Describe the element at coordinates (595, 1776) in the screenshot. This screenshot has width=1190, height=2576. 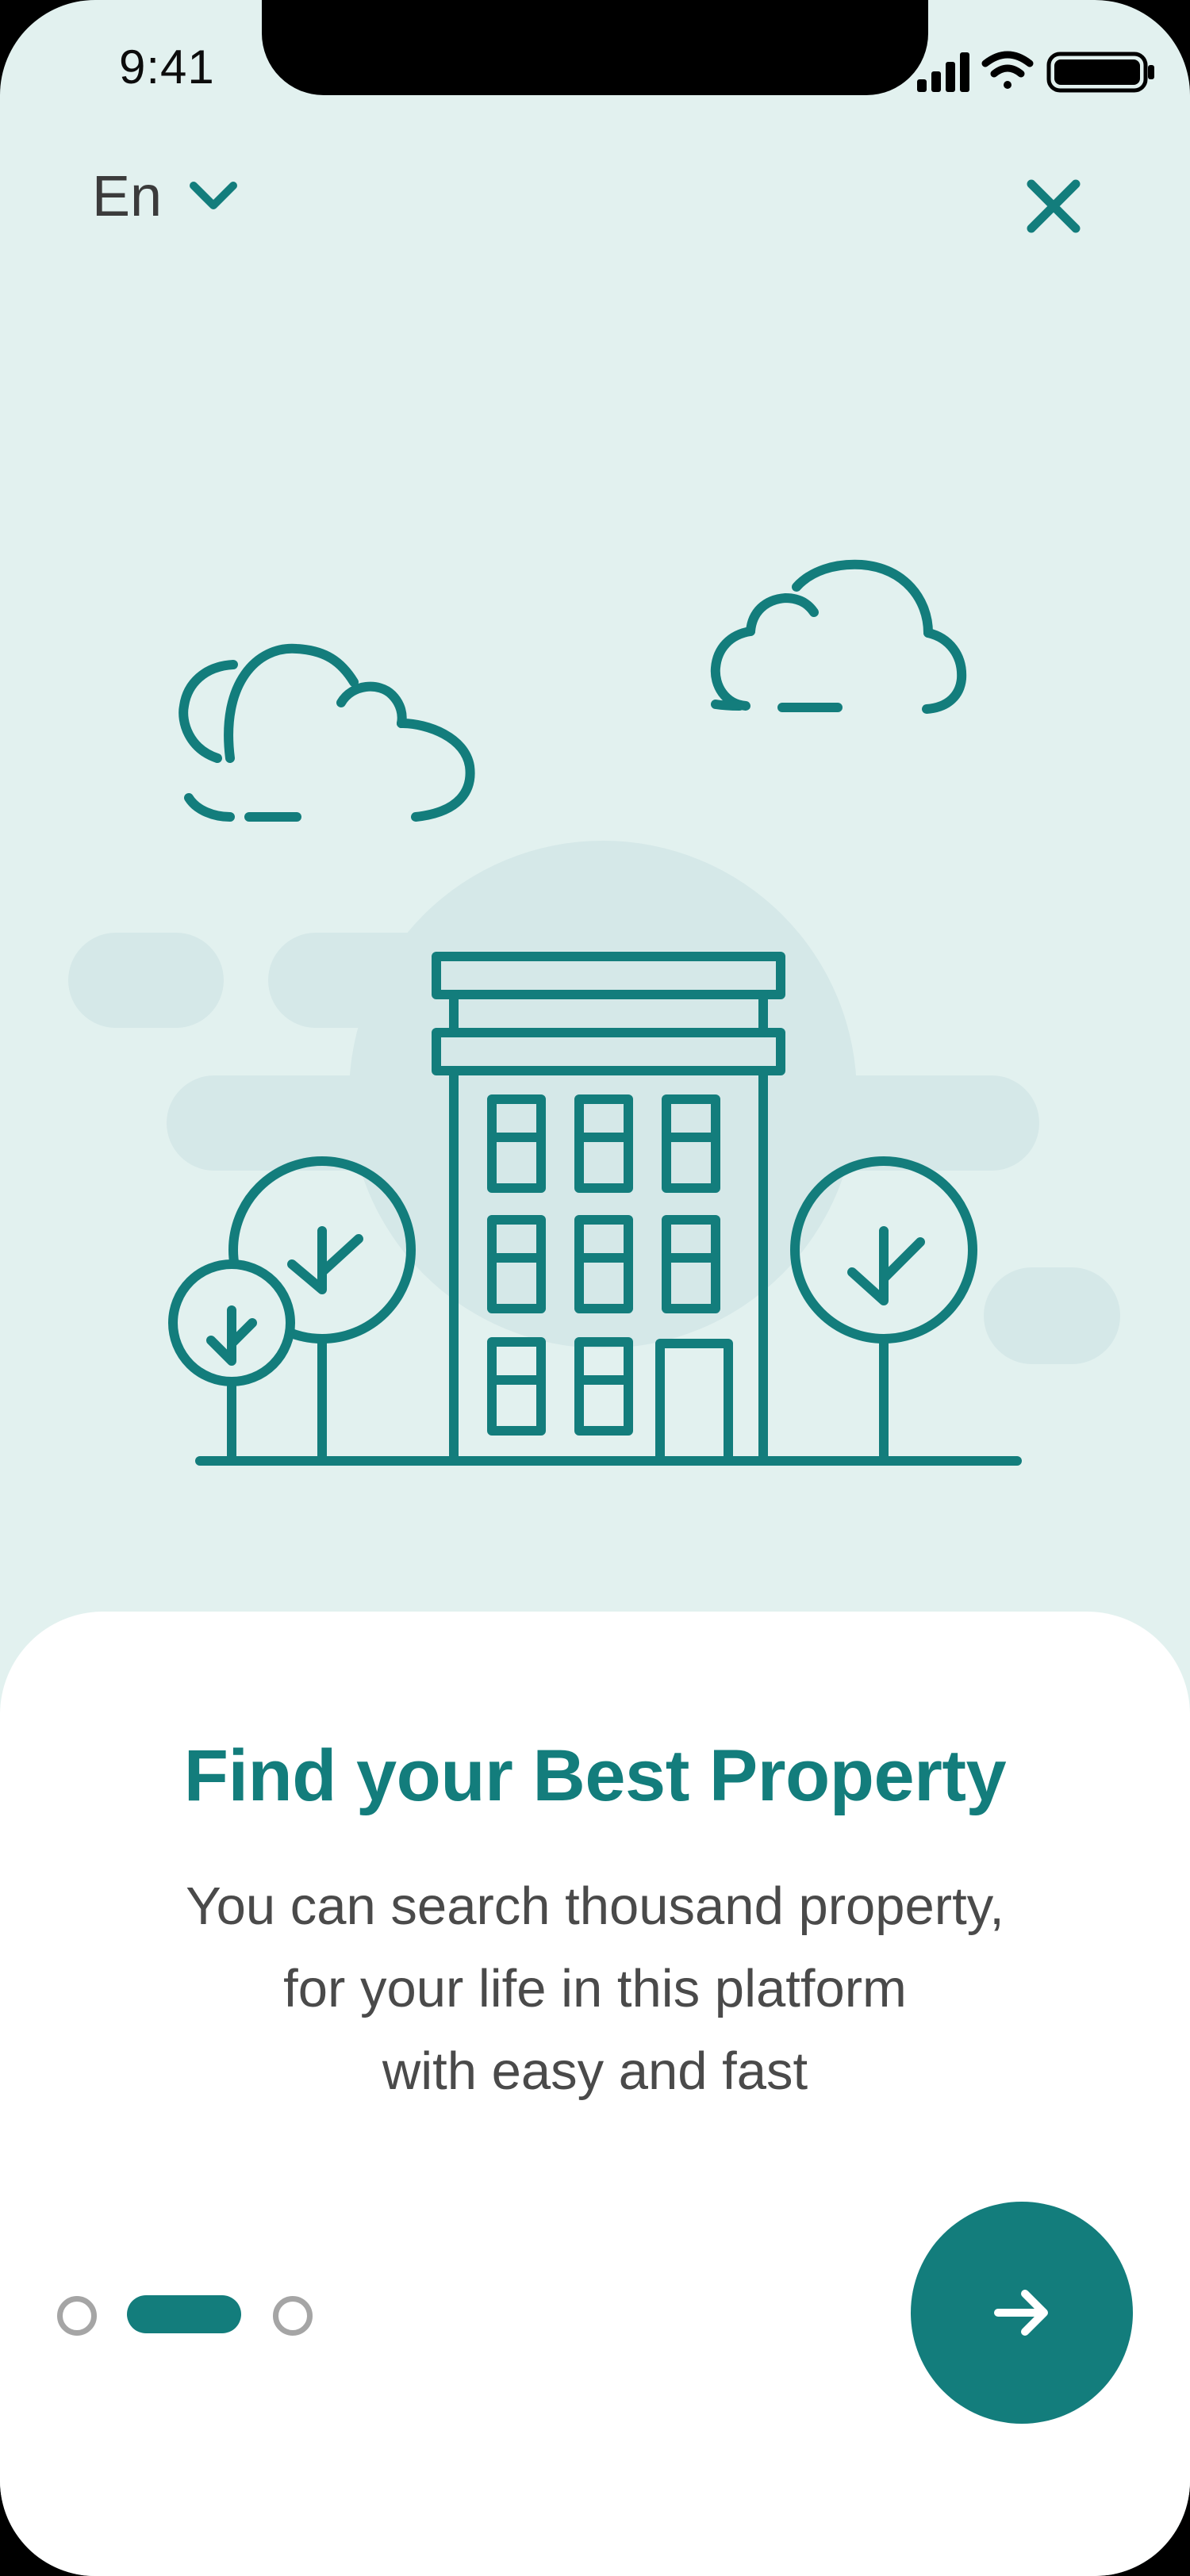
I see `onboarding-title: Find your Best Property` at that location.